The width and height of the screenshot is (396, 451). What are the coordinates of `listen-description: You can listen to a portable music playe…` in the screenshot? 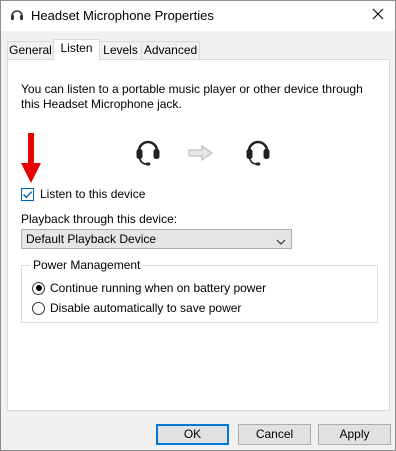 It's located at (192, 96).